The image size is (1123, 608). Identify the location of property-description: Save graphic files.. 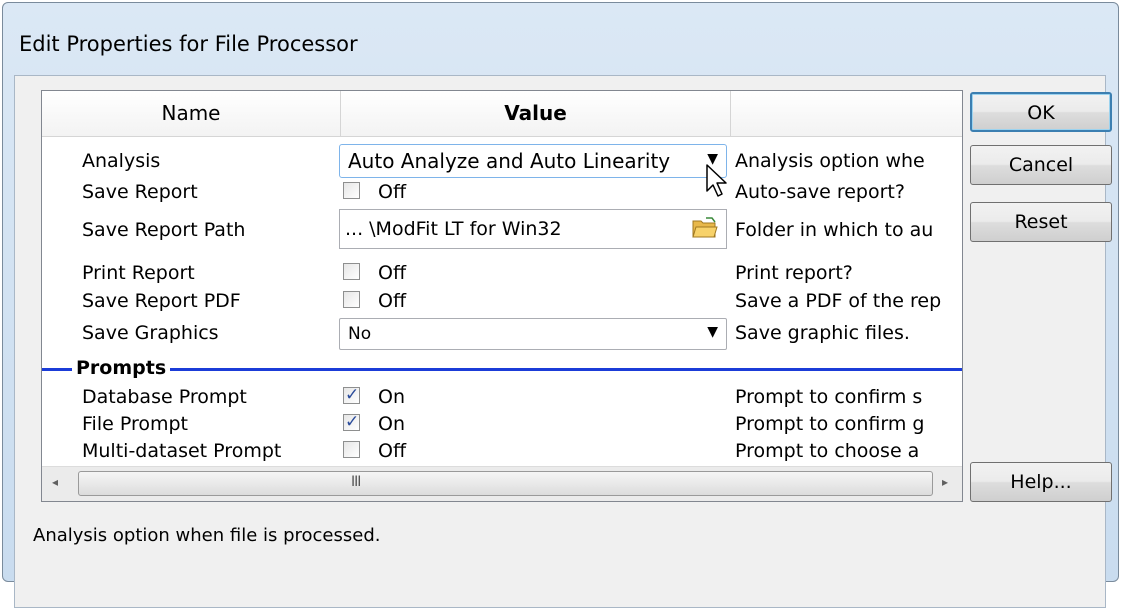
(822, 333).